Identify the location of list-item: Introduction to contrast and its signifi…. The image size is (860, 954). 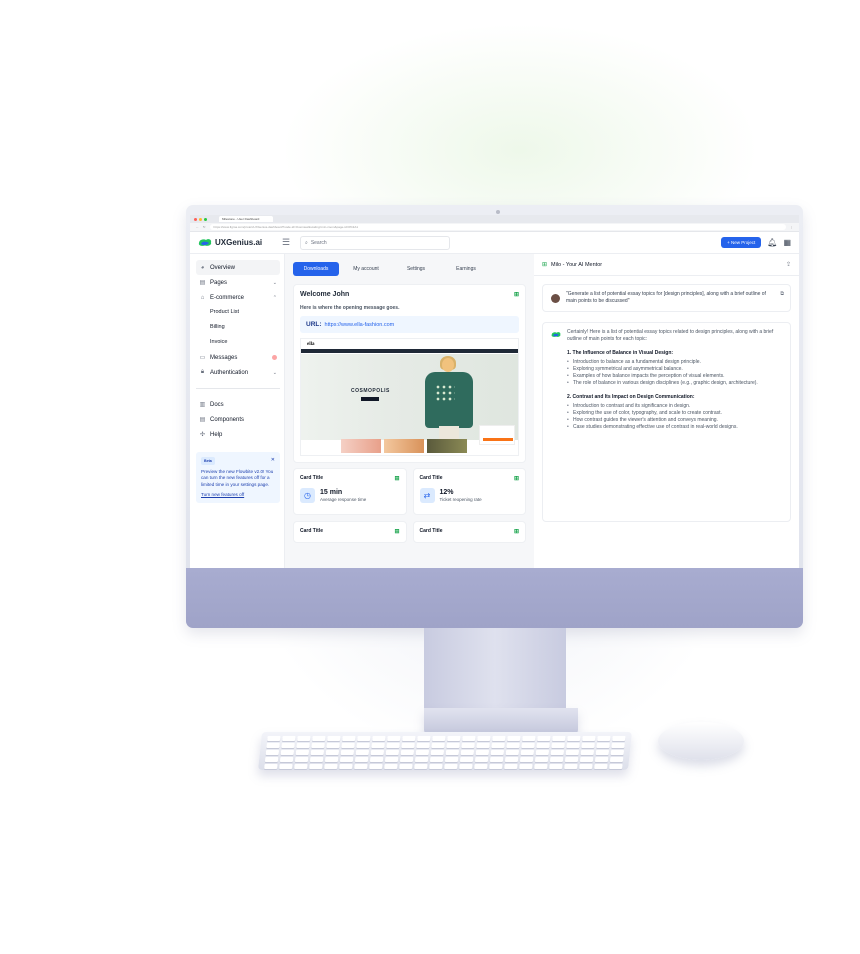
(674, 406).